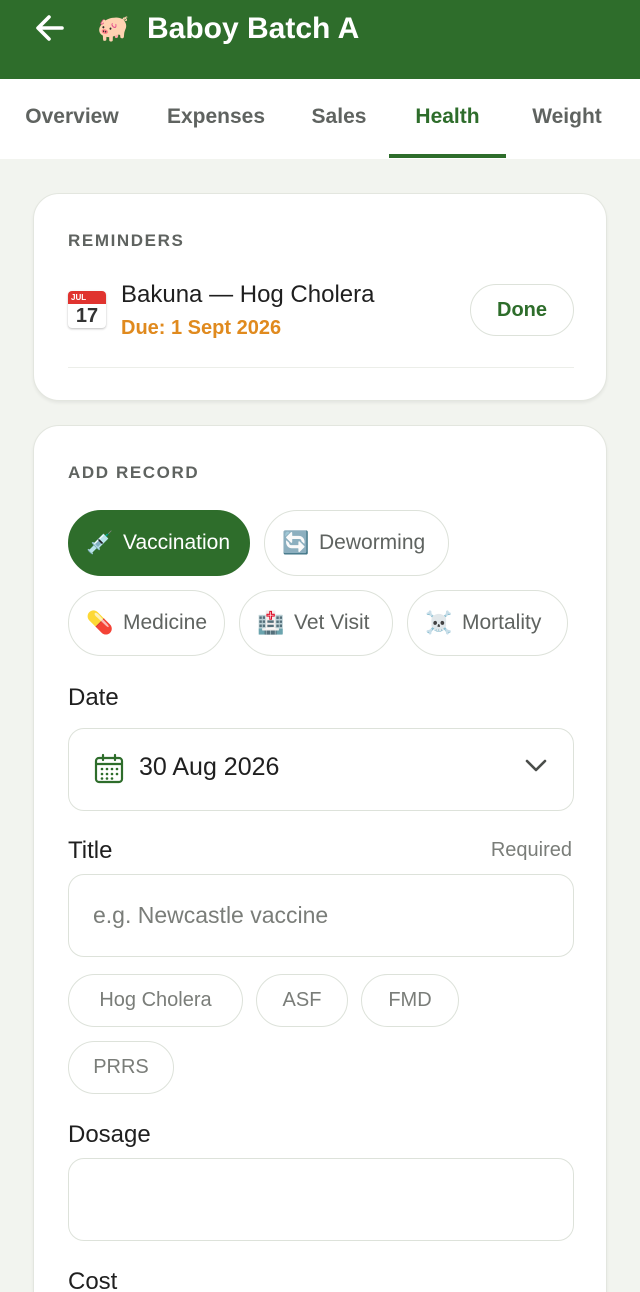 The width and height of the screenshot is (640, 1292). I want to click on title-suggestion-asf: ASF, so click(302, 1000).